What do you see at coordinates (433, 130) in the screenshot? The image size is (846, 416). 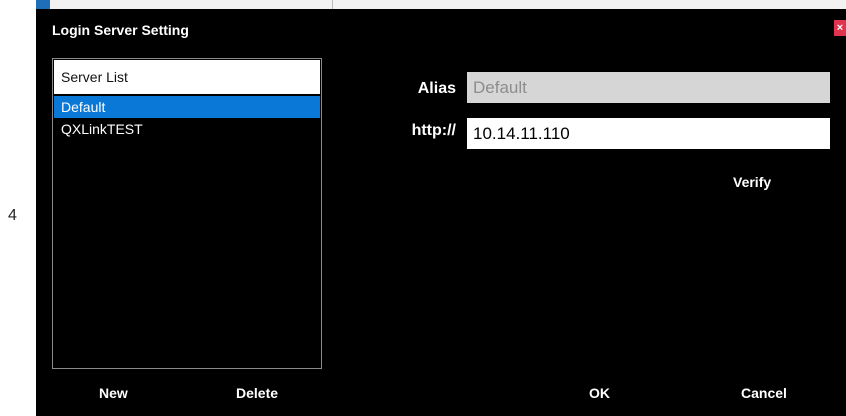 I see `url-label: http://` at bounding box center [433, 130].